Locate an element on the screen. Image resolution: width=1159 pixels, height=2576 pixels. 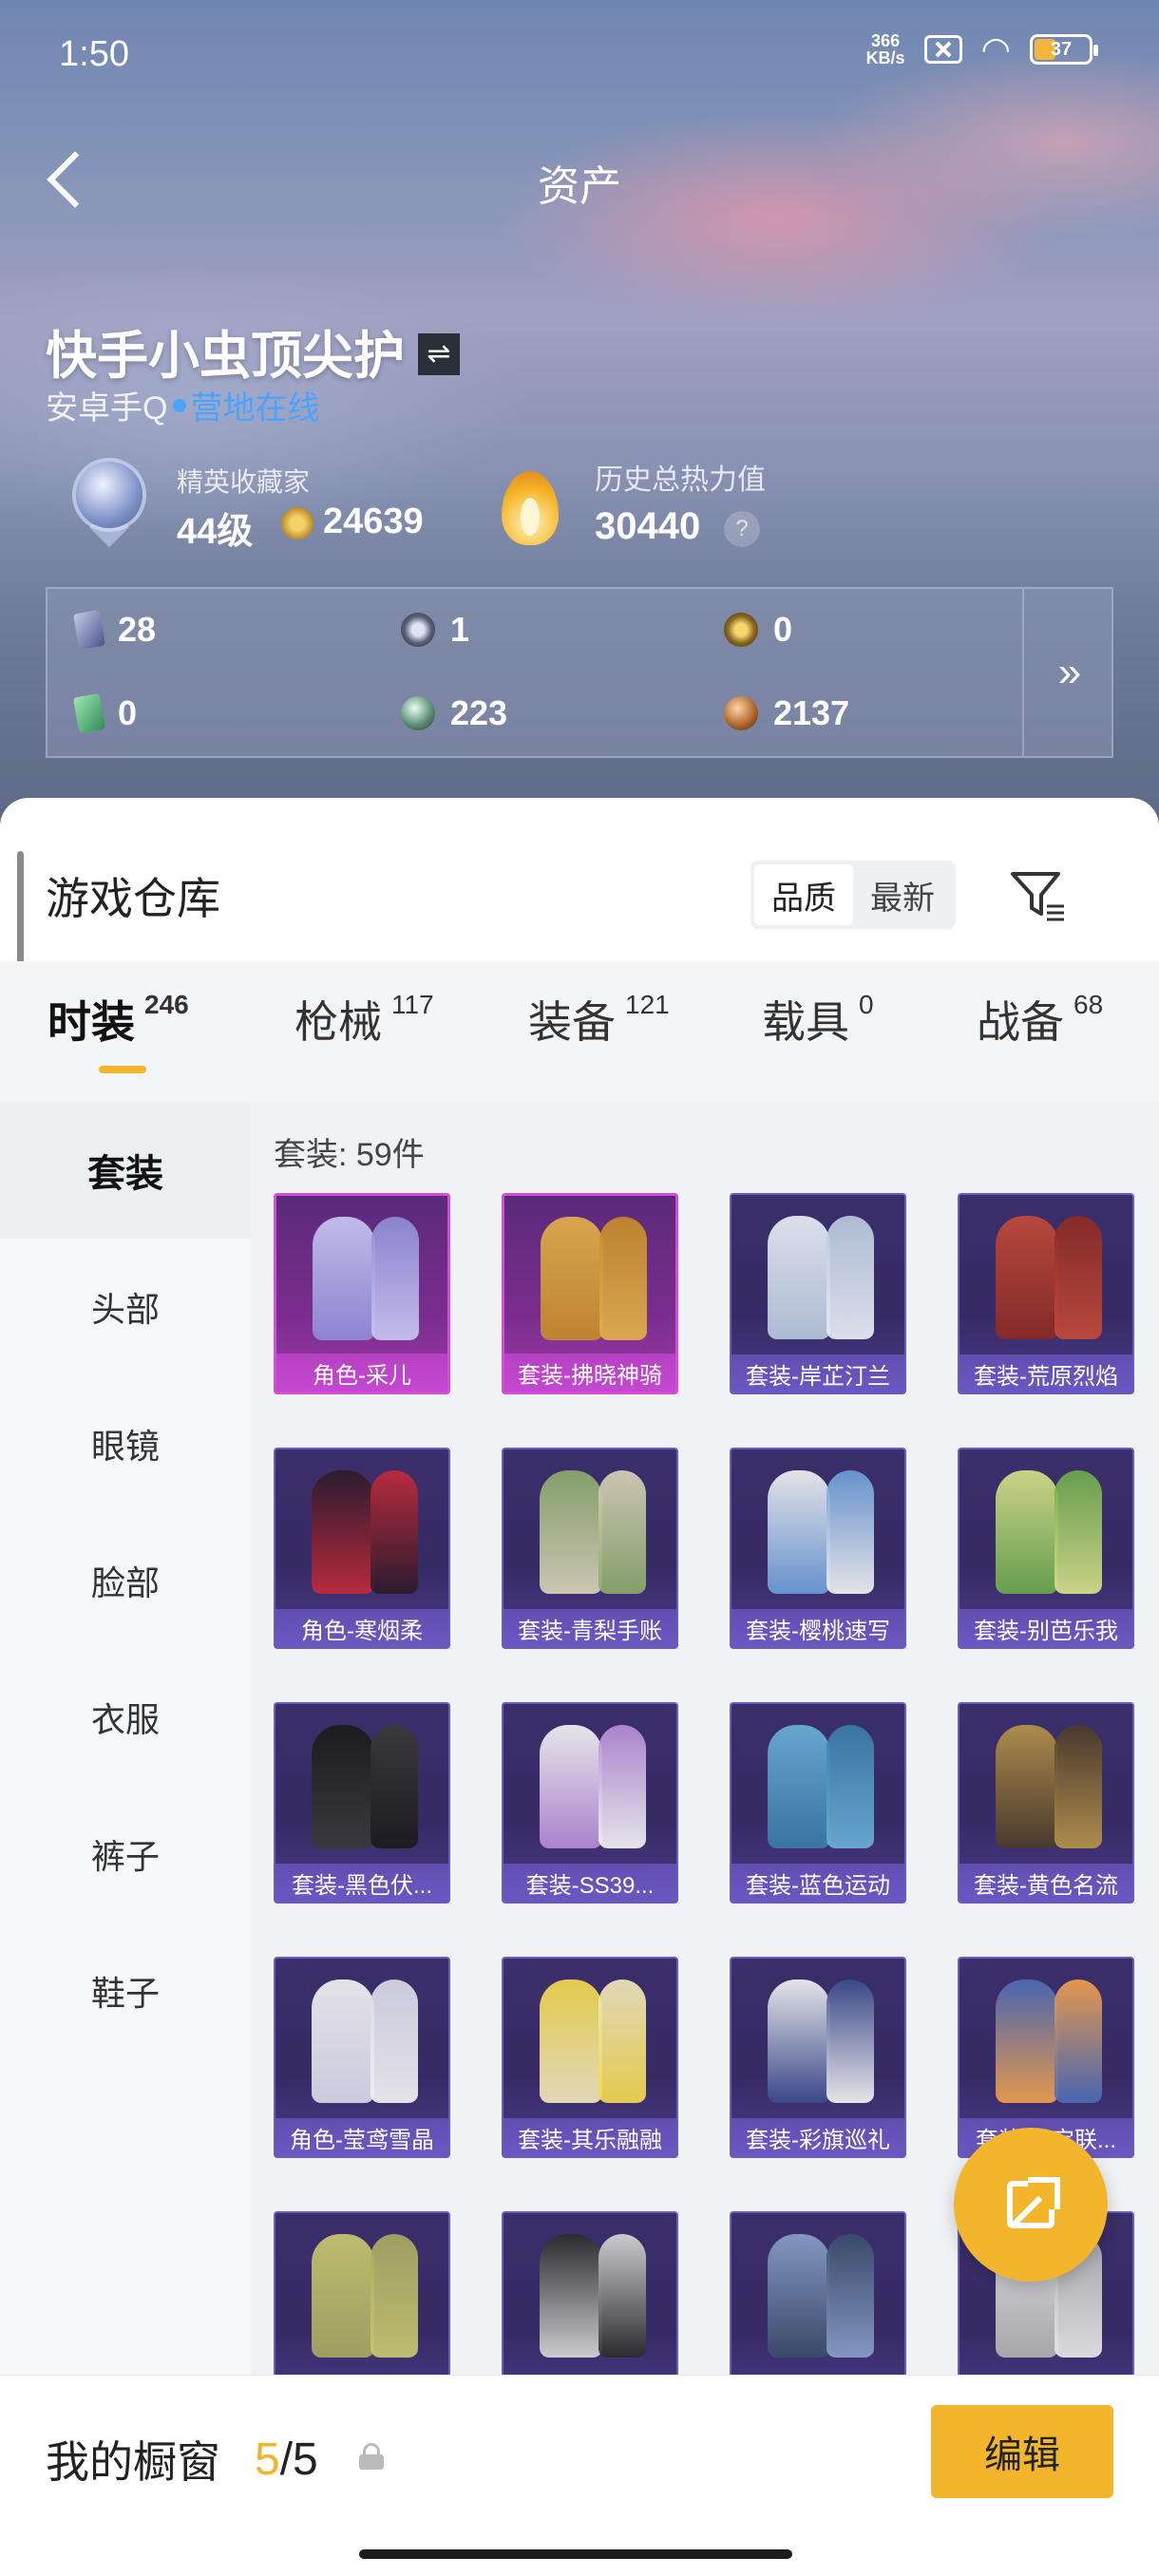
outfit-card: 套装-拂晓神骑 is located at coordinates (590, 1293).